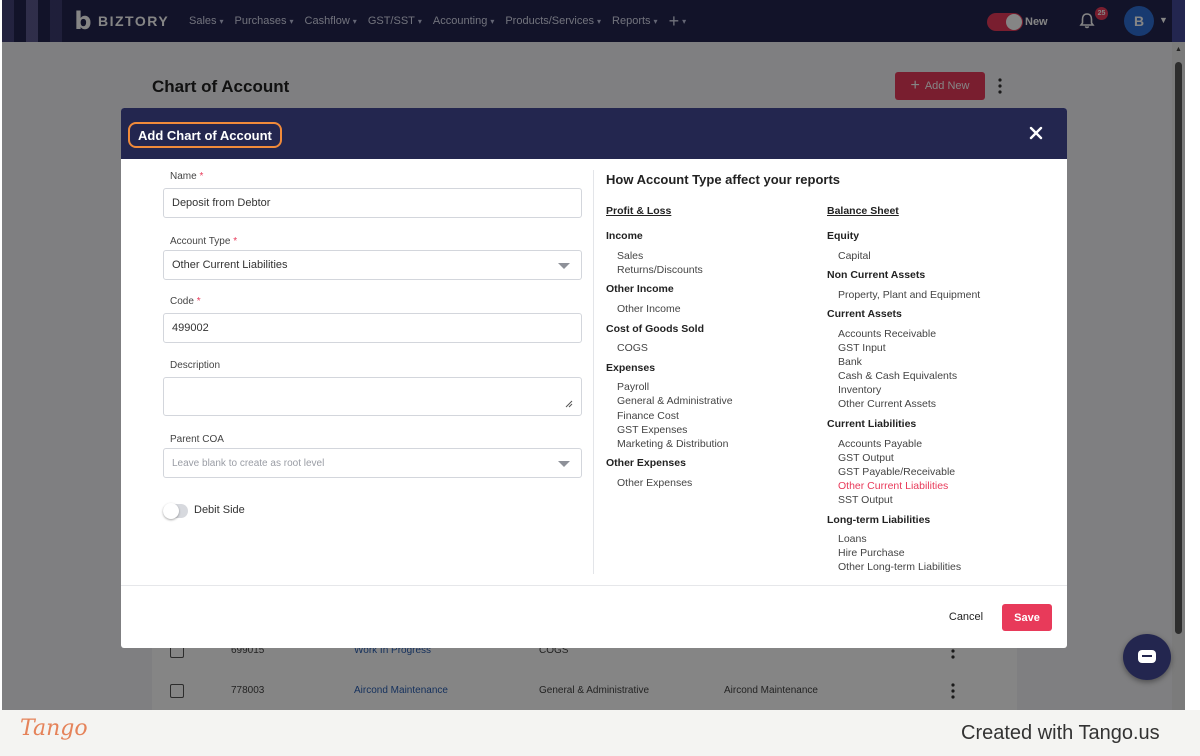 This screenshot has width=1200, height=756. I want to click on group-item: GST Payable/Receivable, so click(897, 472).